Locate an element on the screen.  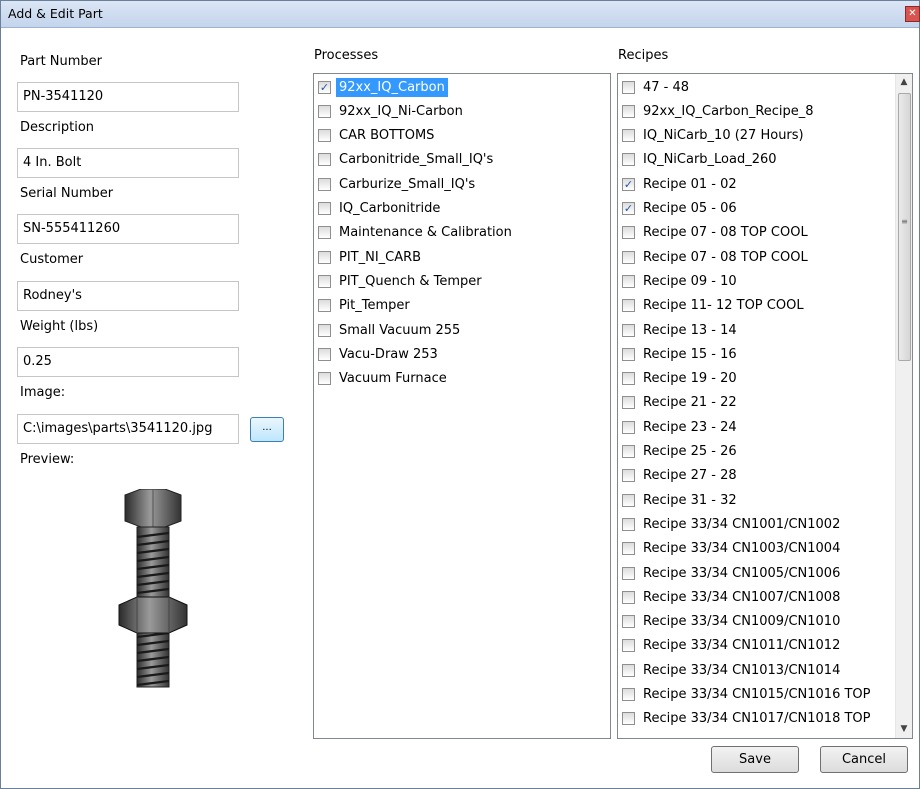
process-list-item: Vacu-Draw 253 is located at coordinates (379, 354).